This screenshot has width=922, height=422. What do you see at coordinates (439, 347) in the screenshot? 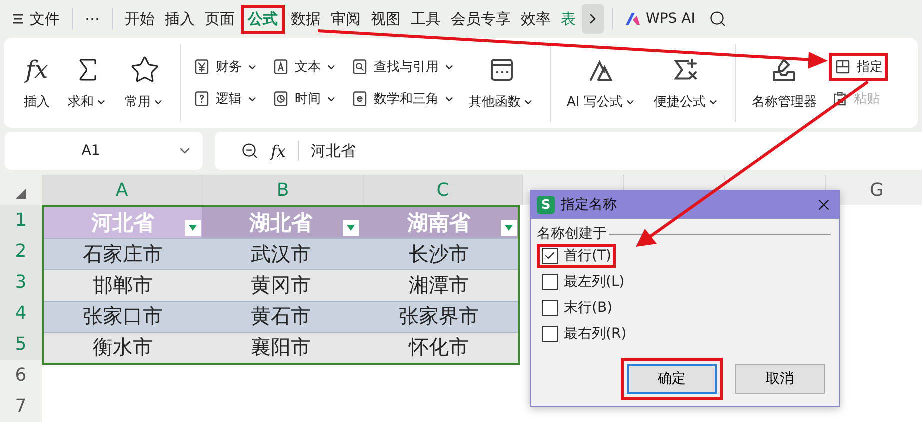
I see `table-cell: 怀化市` at bounding box center [439, 347].